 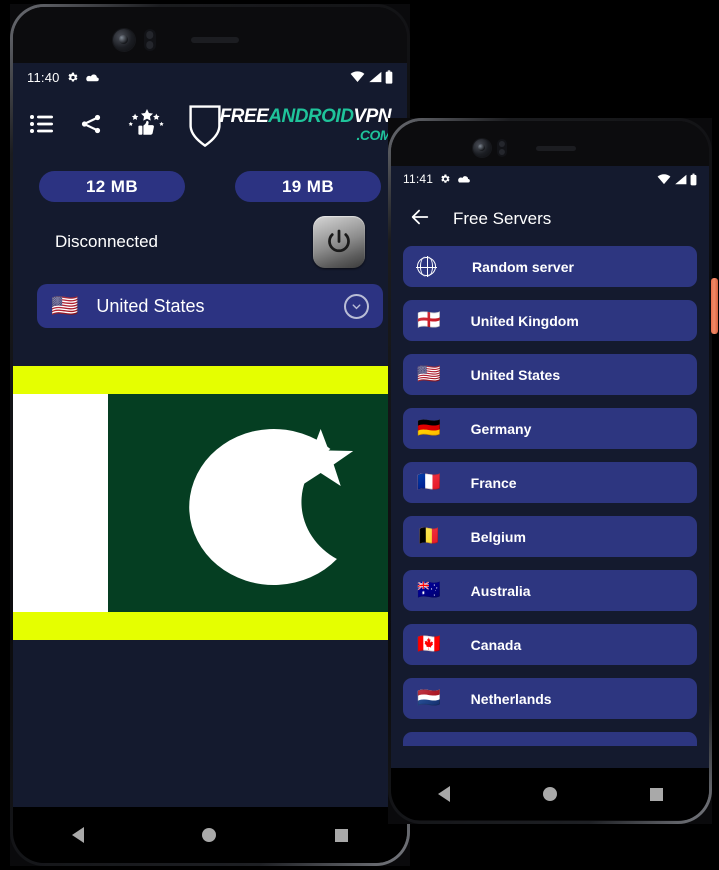 I want to click on flag-icon-ca: 🇨🇦, so click(x=429, y=644).